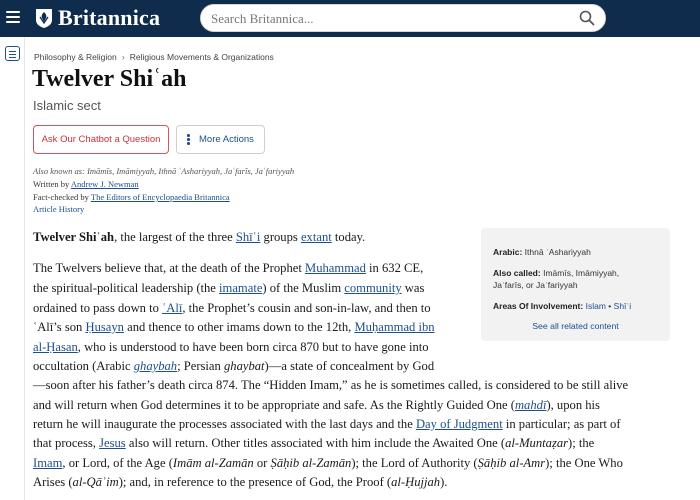 This screenshot has height=500, width=700. What do you see at coordinates (561, 424) in the screenshot?
I see `text: in particular; as part of` at bounding box center [561, 424].